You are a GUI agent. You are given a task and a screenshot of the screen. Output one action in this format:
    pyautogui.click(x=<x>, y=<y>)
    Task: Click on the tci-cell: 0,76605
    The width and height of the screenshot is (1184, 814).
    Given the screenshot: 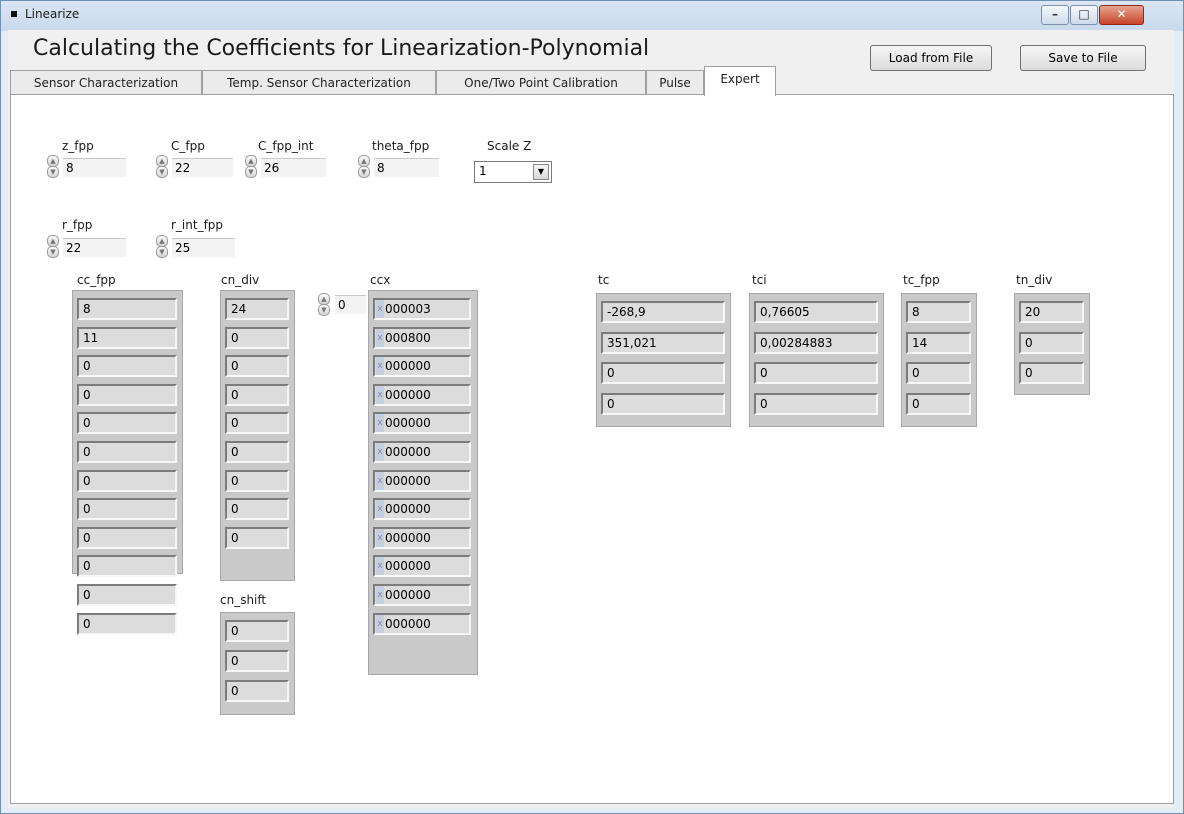 What is the action you would take?
    pyautogui.click(x=816, y=312)
    